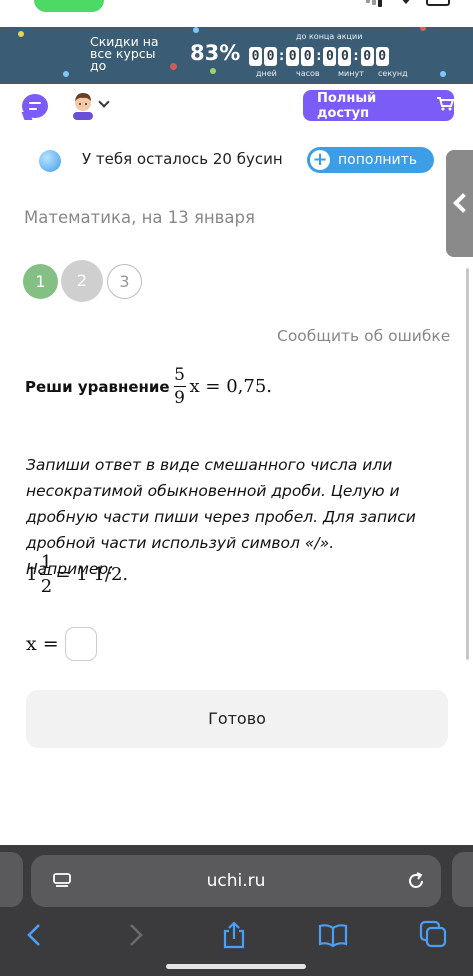  I want to click on task-prompt: Реши уравнение, so click(97, 386).